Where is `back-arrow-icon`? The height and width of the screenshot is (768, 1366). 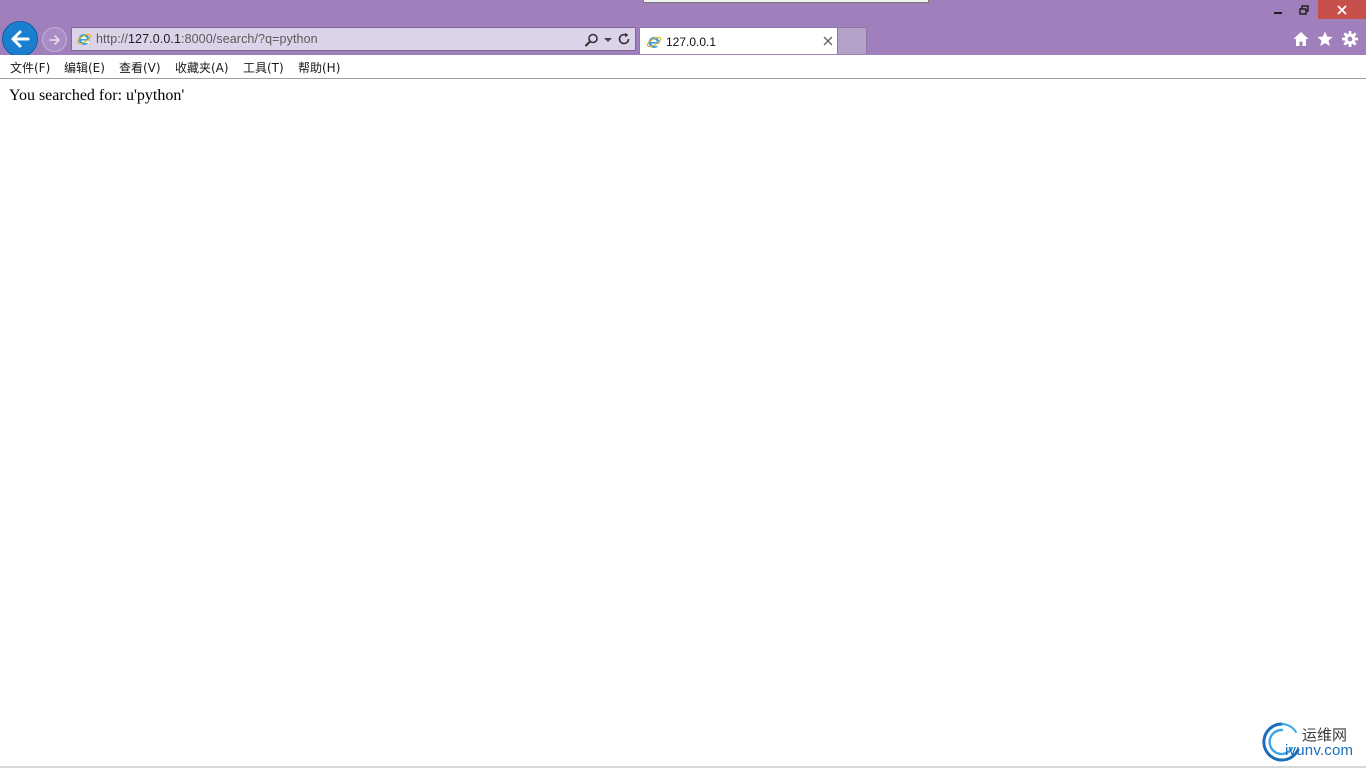
back-arrow-icon is located at coordinates (20, 39).